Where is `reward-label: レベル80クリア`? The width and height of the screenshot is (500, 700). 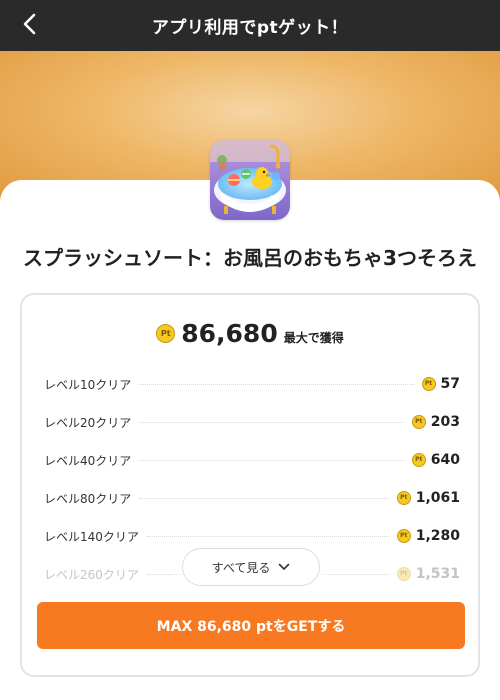 reward-label: レベル80クリア is located at coordinates (88, 498).